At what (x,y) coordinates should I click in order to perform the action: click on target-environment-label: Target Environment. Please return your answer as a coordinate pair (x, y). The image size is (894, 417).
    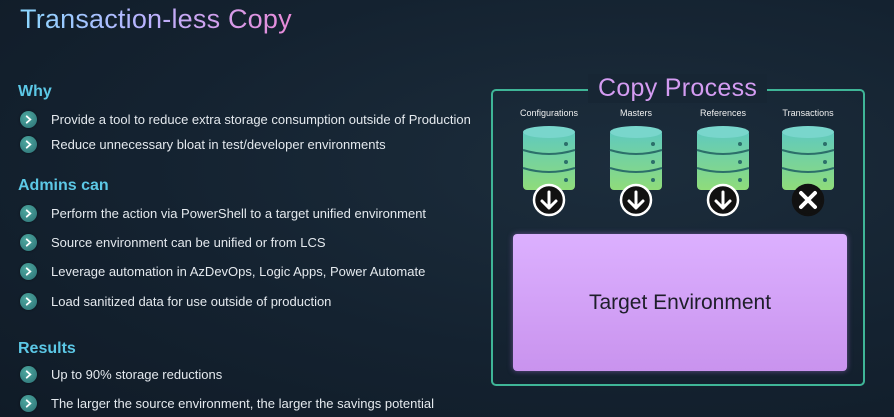
    Looking at the image, I should click on (680, 302).